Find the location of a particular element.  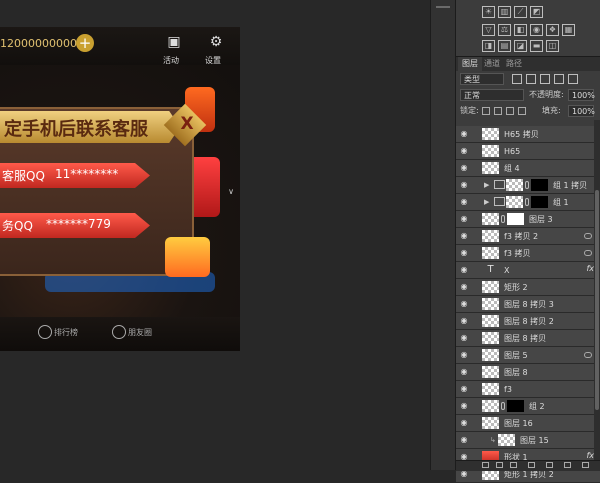

layer-row: ◉ ↳ 图层 15 is located at coordinates (528, 440).